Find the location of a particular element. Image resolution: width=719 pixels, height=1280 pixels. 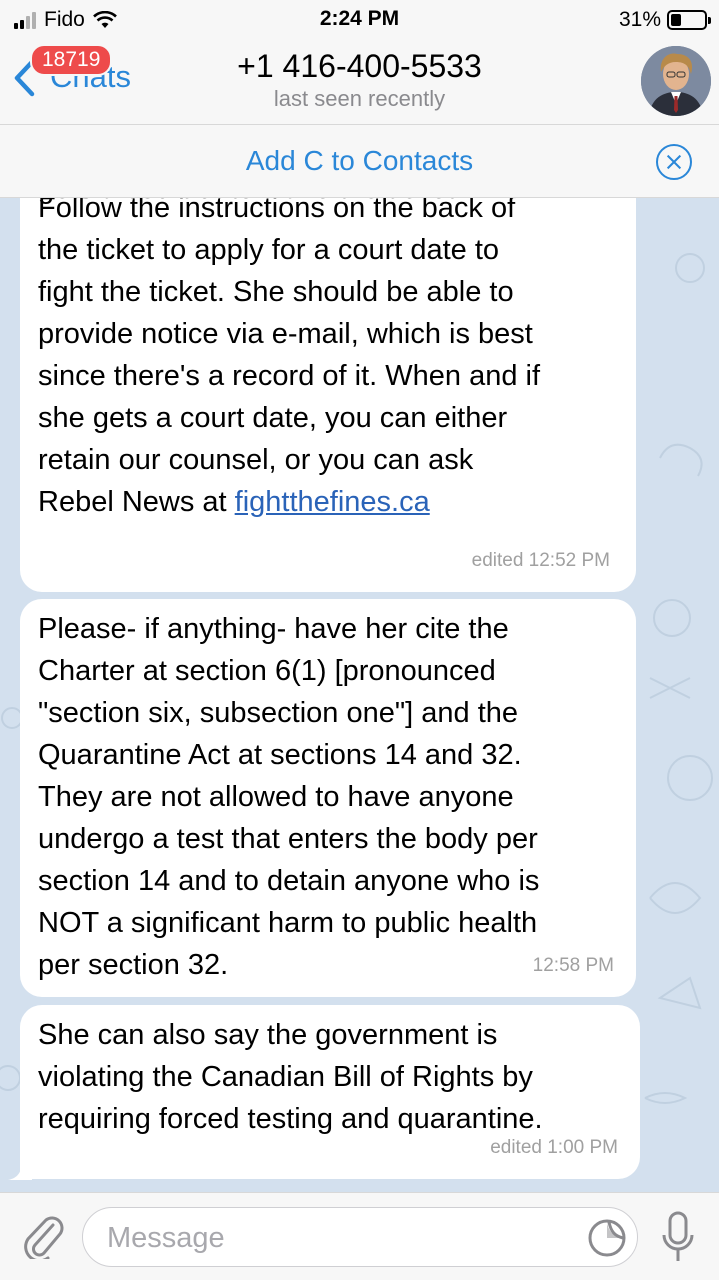

battery-percent: 31% is located at coordinates (639, 19).